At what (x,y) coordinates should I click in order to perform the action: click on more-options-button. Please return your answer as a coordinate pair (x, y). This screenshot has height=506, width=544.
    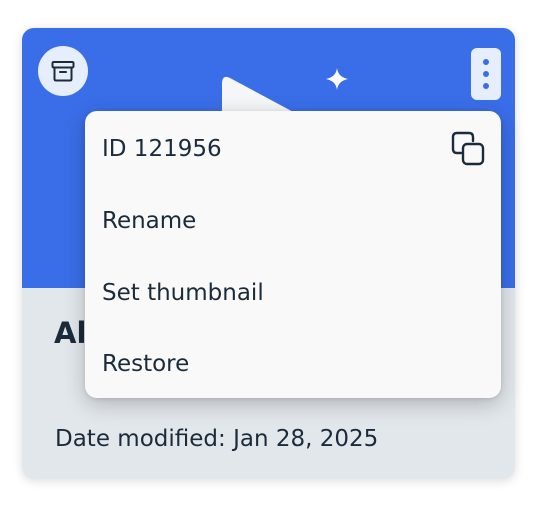
    Looking at the image, I should click on (486, 74).